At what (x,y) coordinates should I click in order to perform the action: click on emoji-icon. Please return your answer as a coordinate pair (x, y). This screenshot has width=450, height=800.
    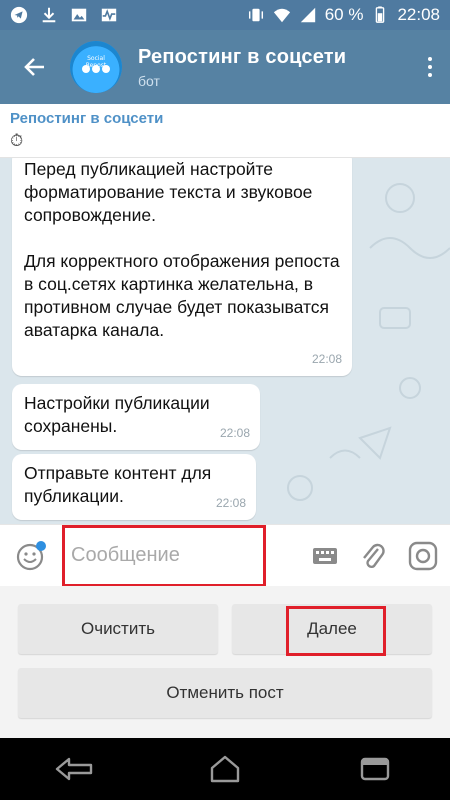
    Looking at the image, I should click on (31, 555).